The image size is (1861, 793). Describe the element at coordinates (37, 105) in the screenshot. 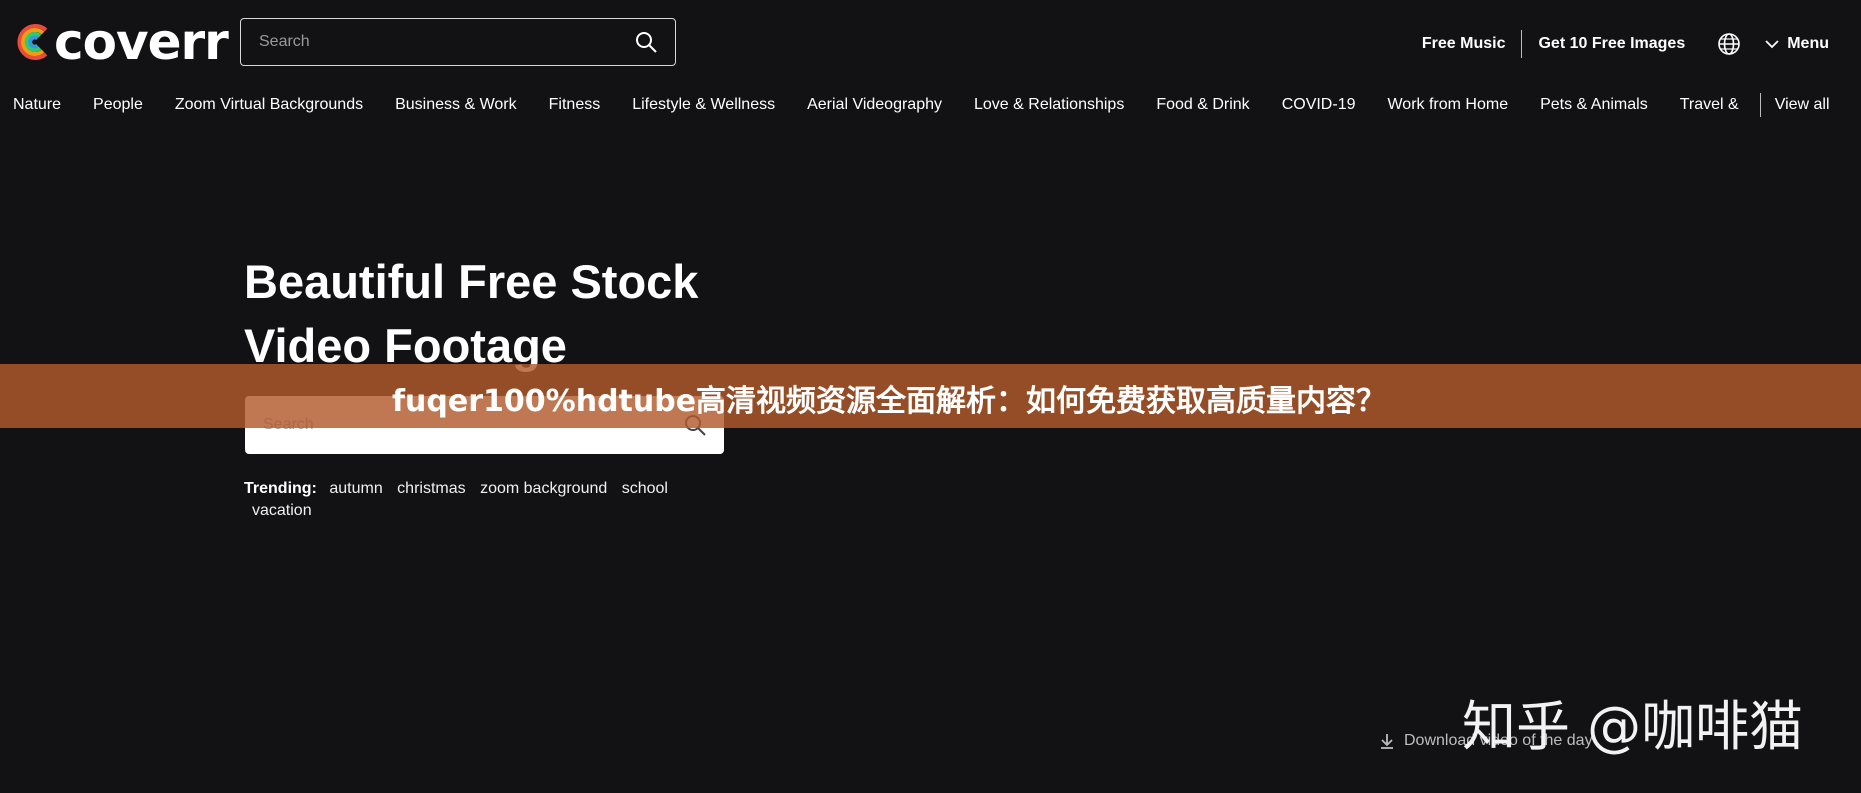

I see `nav-item-nature: Nature` at that location.